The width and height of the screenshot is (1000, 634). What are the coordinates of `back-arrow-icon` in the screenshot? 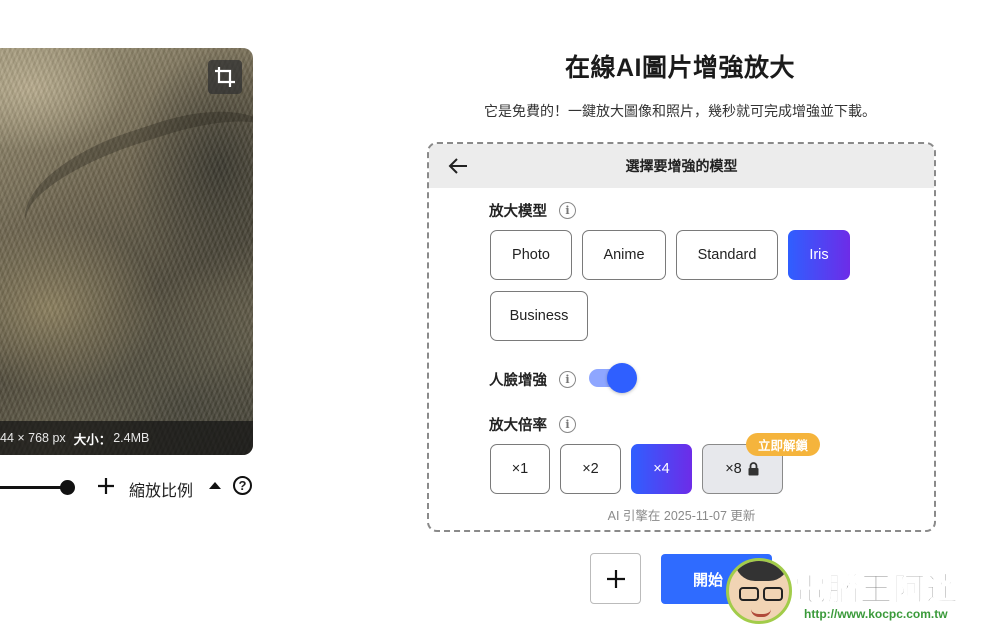 It's located at (458, 166).